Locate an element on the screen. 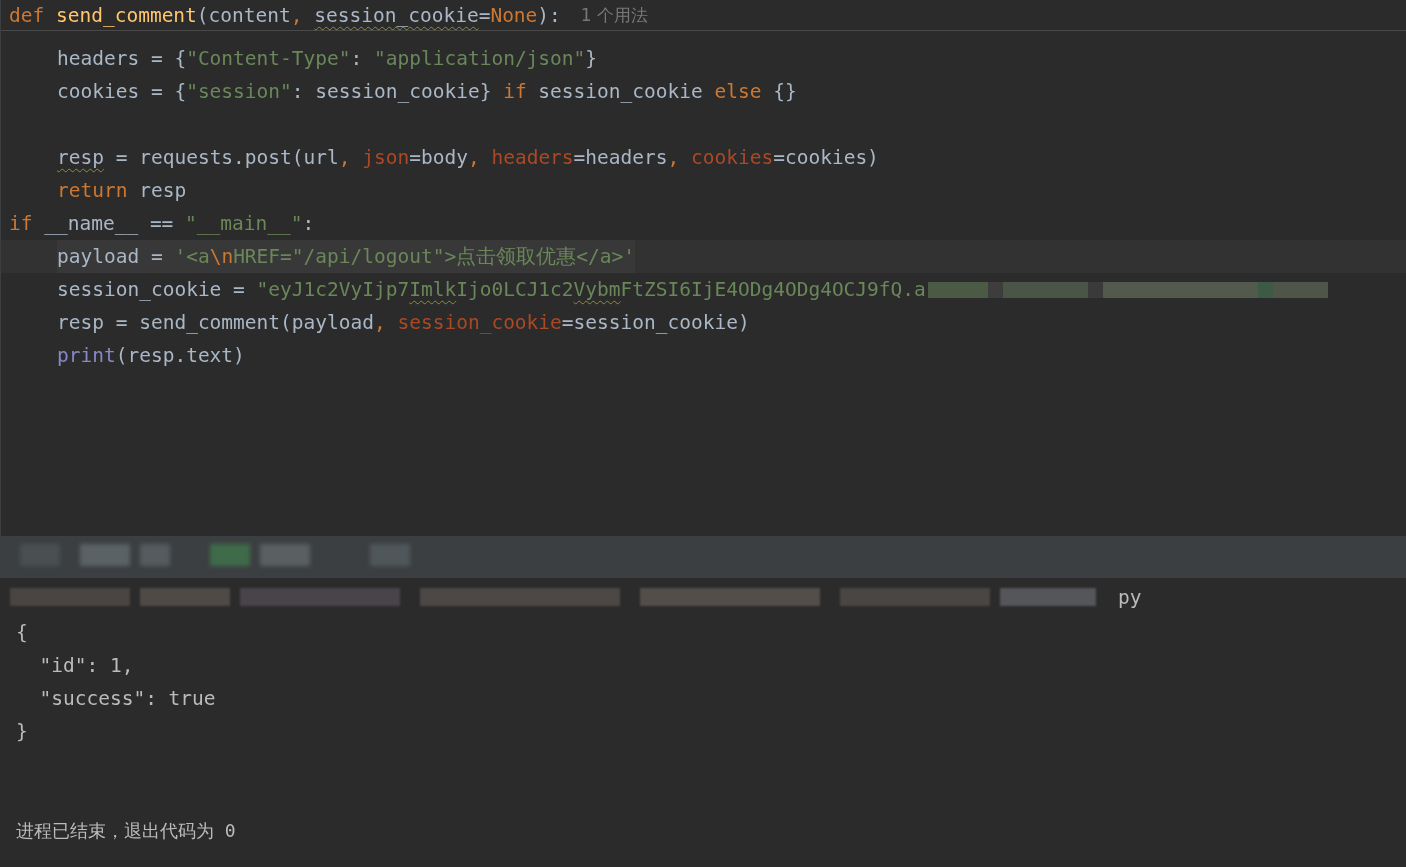  console-text: py is located at coordinates (1130, 597).